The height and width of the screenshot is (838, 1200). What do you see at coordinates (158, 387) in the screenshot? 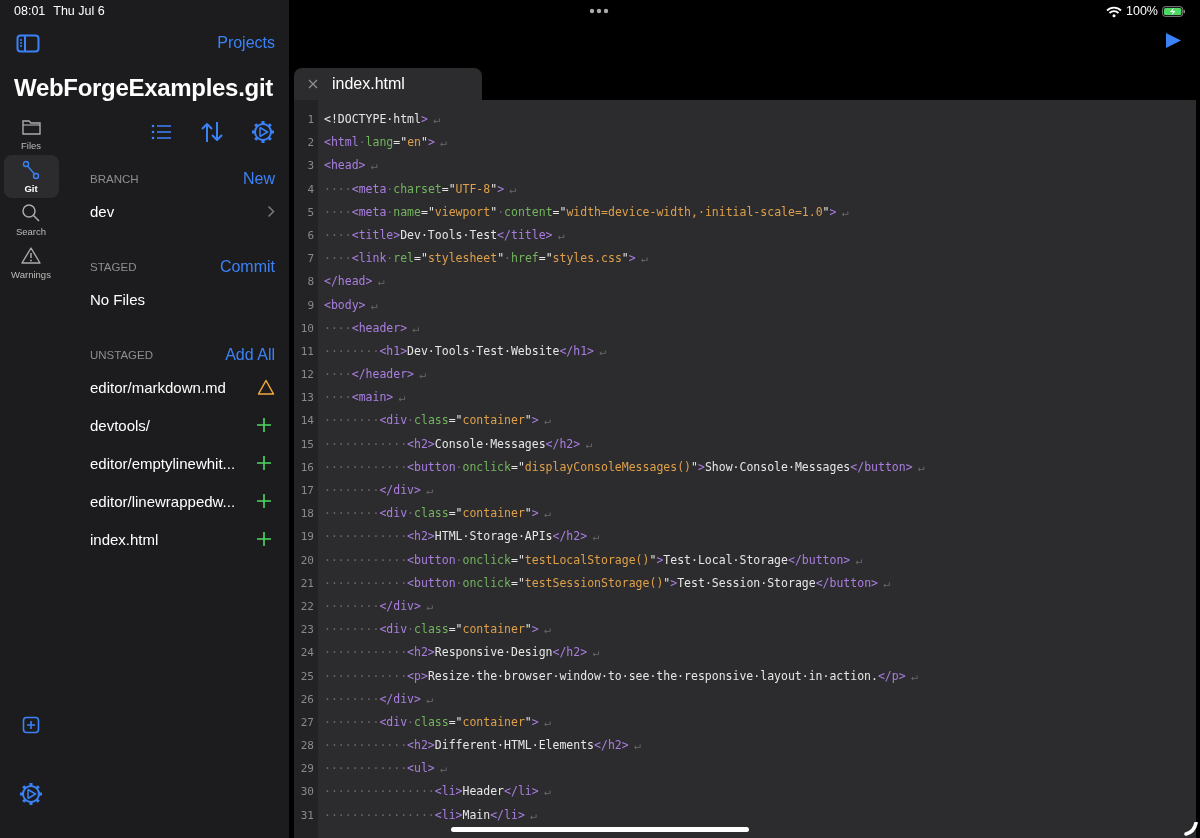
I see `file-name: editor/markdown.md` at bounding box center [158, 387].